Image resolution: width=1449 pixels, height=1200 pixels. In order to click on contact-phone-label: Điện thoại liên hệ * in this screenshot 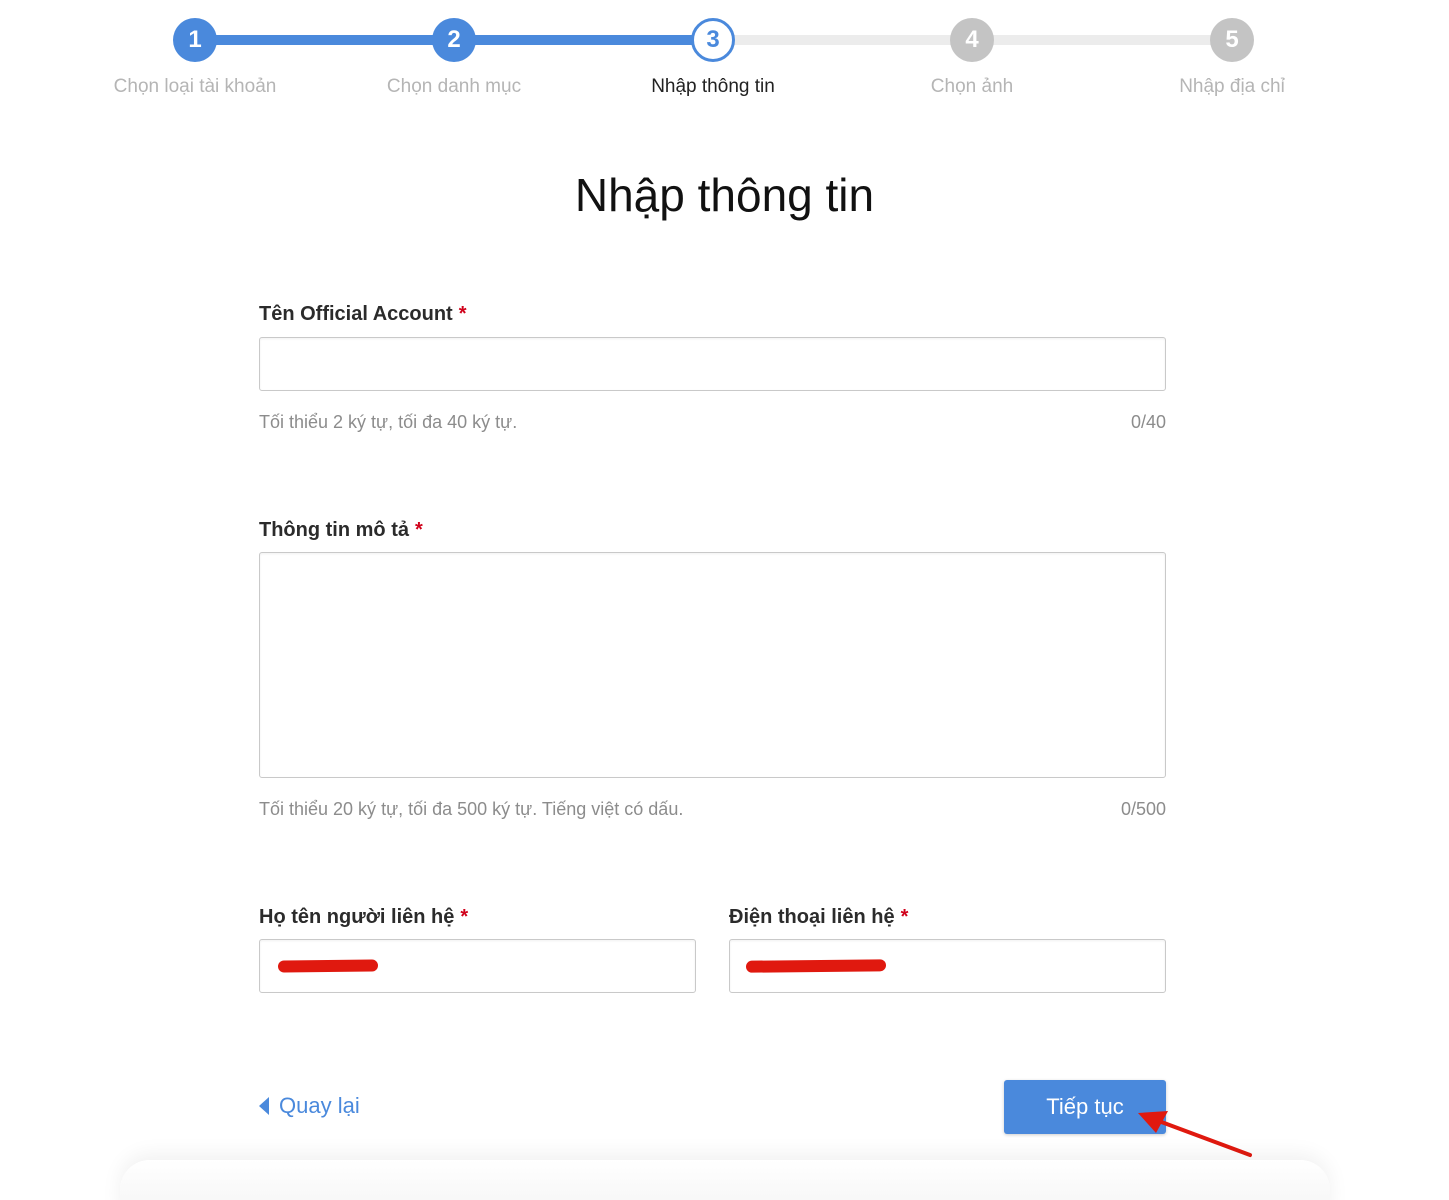, I will do `click(818, 917)`.